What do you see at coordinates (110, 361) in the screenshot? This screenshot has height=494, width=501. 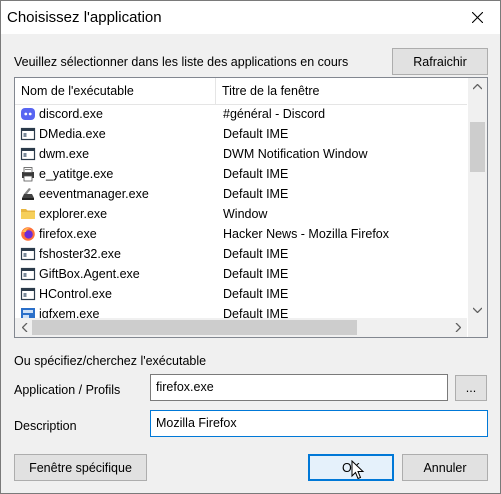 I see `specify-executable-label: Ou spécifiez/cherchez l'exécutable` at bounding box center [110, 361].